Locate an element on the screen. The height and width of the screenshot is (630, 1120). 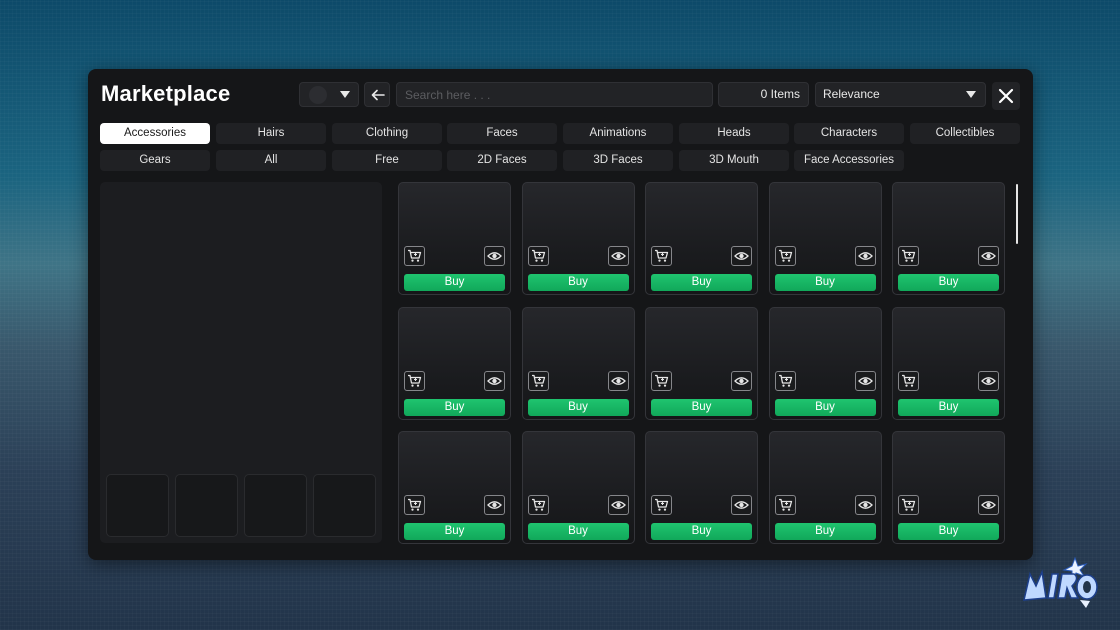
close-button is located at coordinates (1006, 96).